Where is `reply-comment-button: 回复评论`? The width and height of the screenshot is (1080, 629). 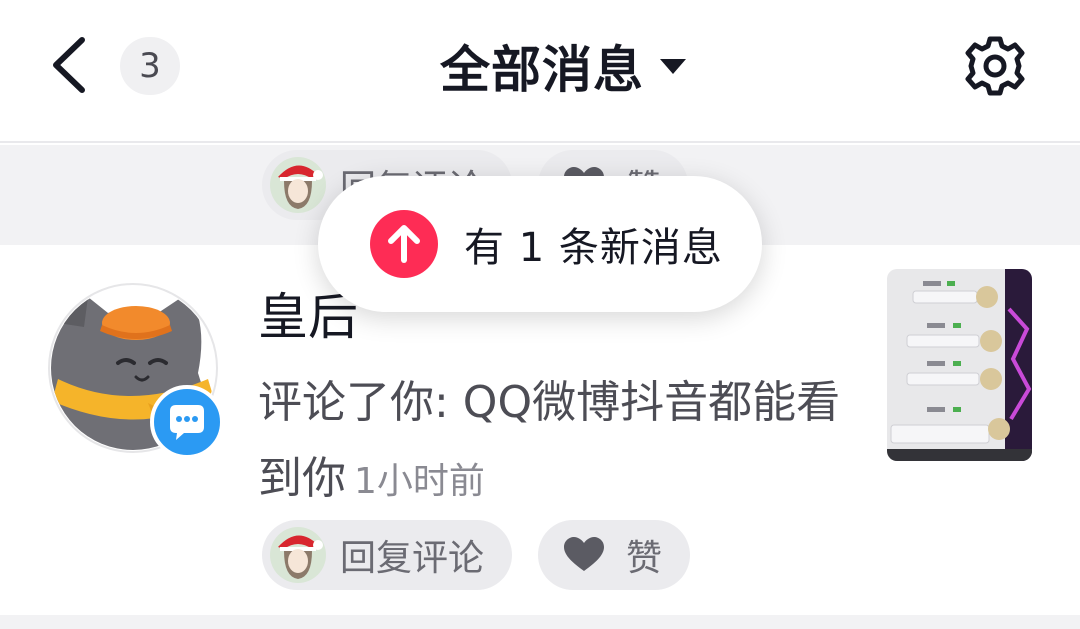
reply-comment-button: 回复评论 is located at coordinates (387, 555).